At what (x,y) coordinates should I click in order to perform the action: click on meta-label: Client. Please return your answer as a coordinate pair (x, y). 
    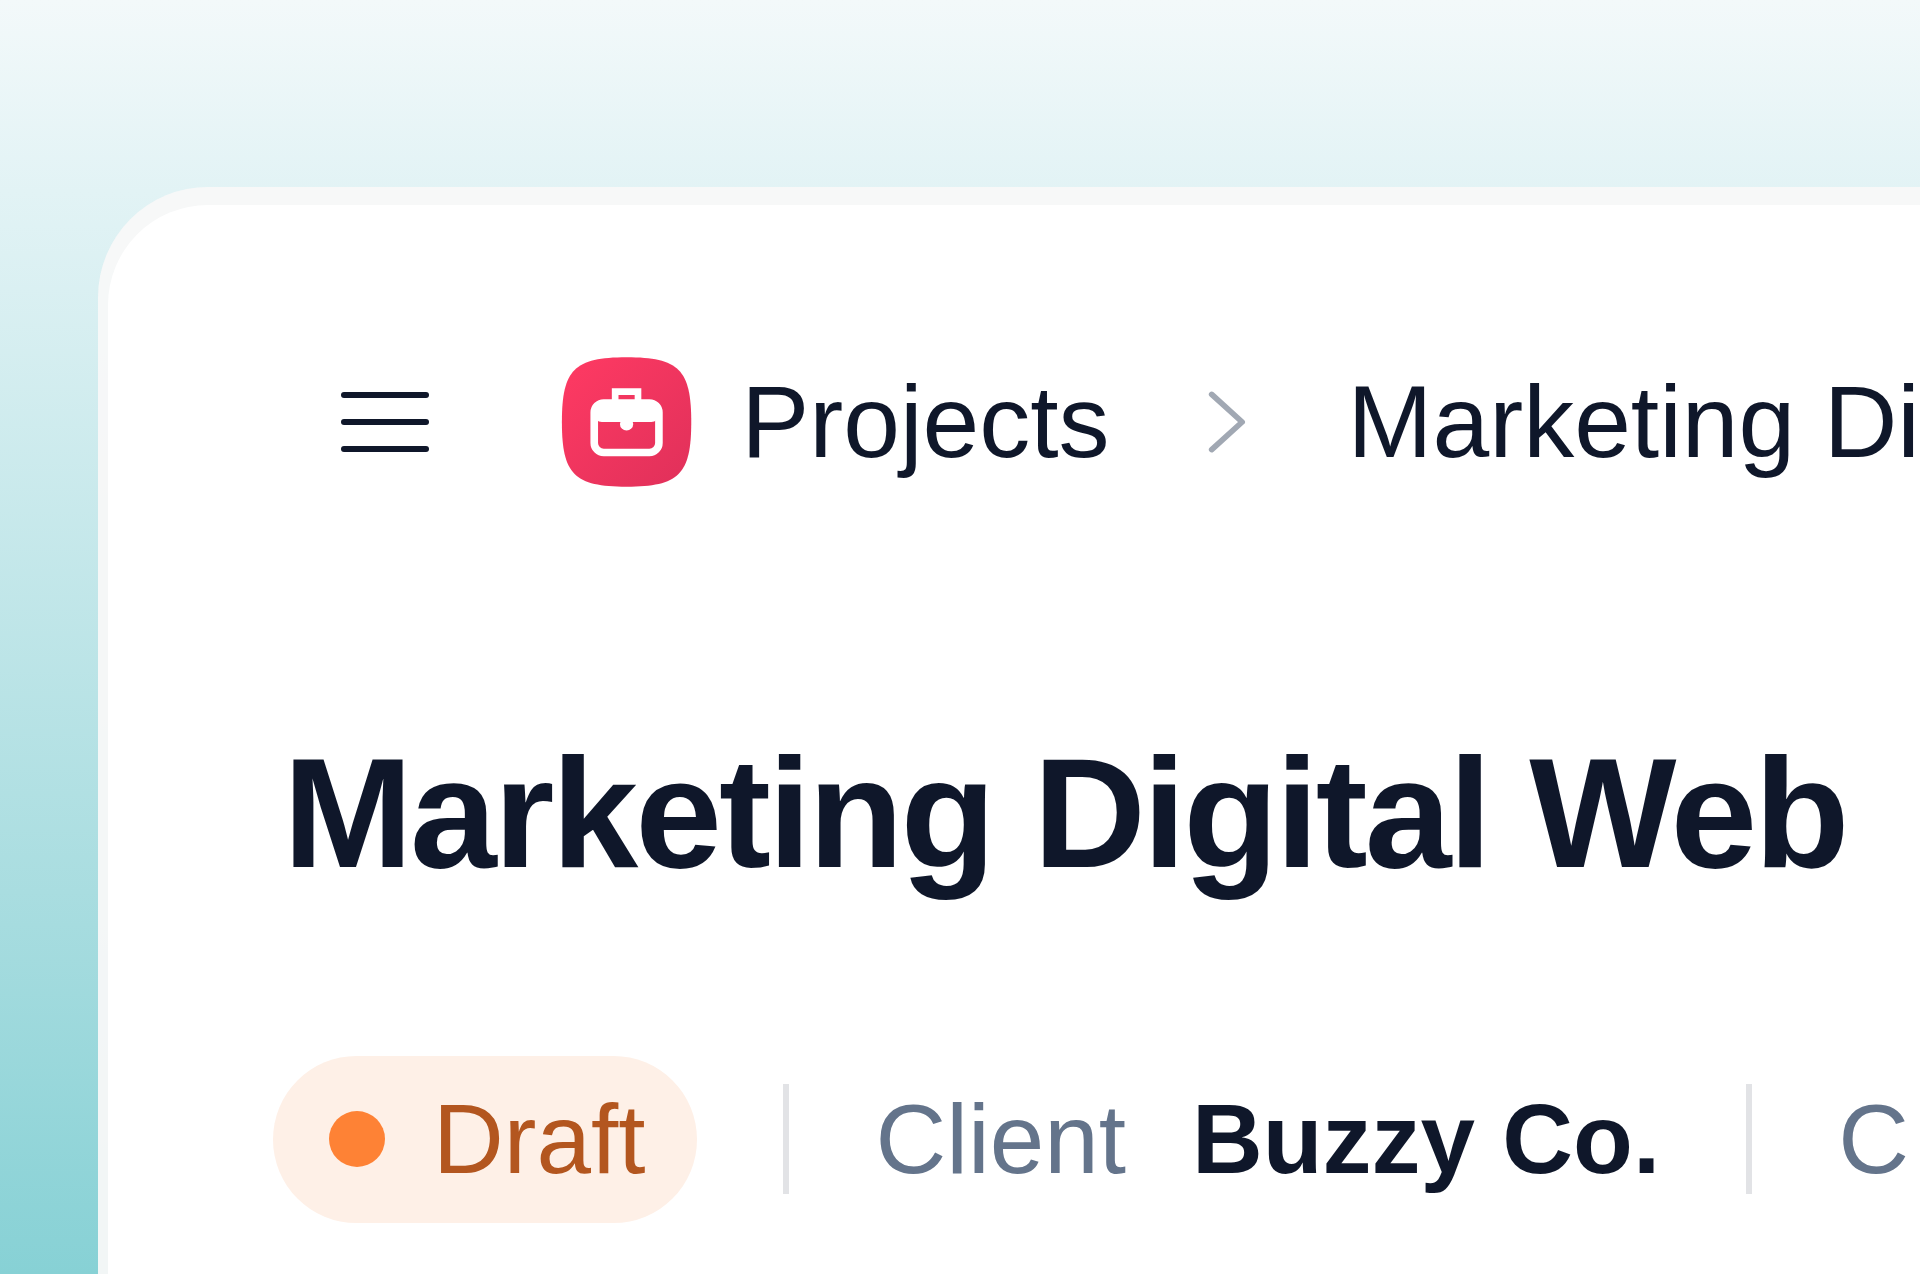
    Looking at the image, I should click on (1000, 1139).